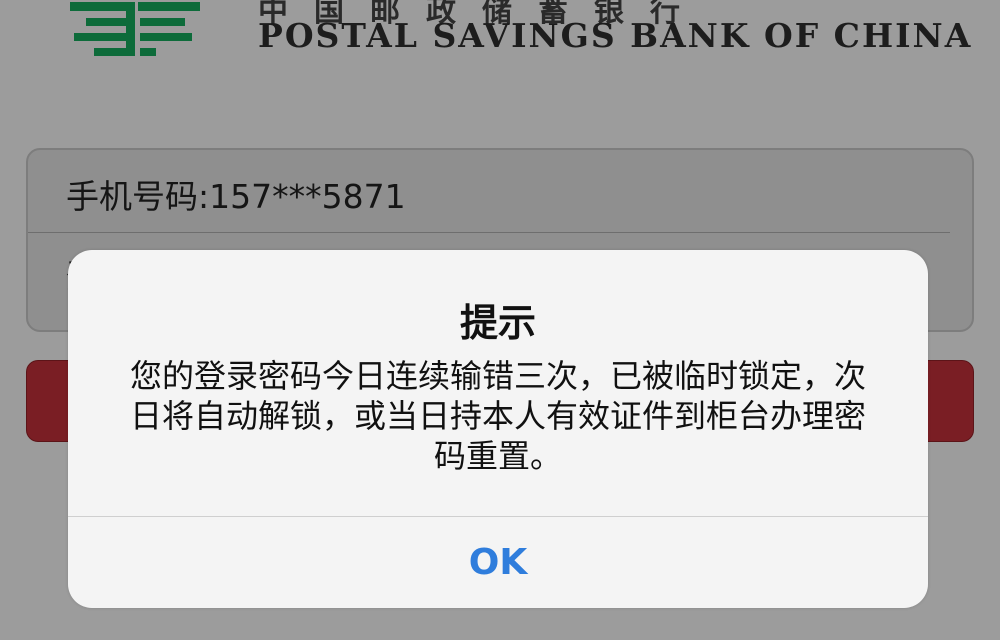 This screenshot has height=640, width=1000. I want to click on app-header: 中国邮政储蓄银行 POSTAL SAVINGS BANK OF CHINA, so click(500, 35).